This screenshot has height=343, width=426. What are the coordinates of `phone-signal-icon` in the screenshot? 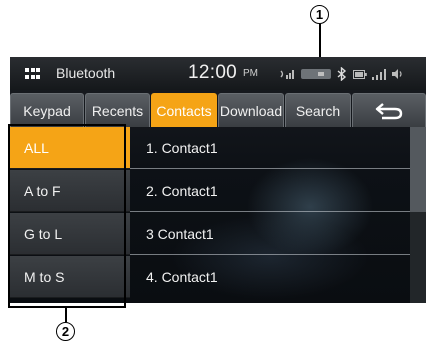 It's located at (287, 74).